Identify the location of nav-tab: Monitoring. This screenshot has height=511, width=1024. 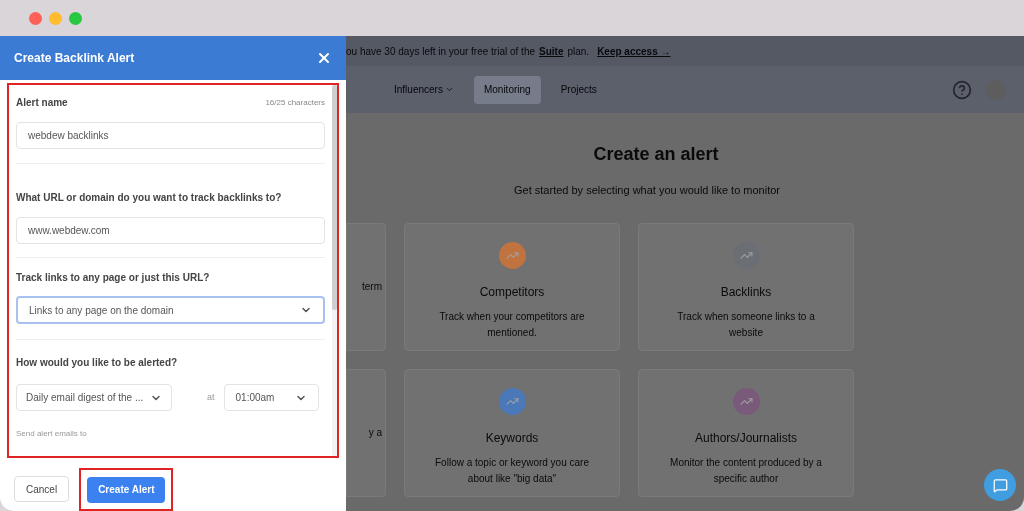
(507, 89).